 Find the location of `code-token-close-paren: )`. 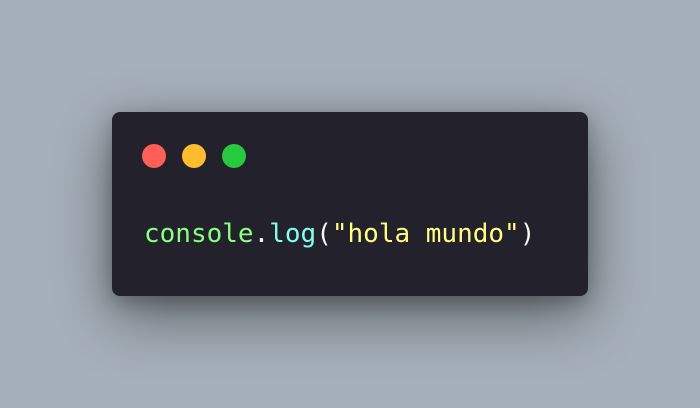

code-token-close-paren: ) is located at coordinates (527, 234).